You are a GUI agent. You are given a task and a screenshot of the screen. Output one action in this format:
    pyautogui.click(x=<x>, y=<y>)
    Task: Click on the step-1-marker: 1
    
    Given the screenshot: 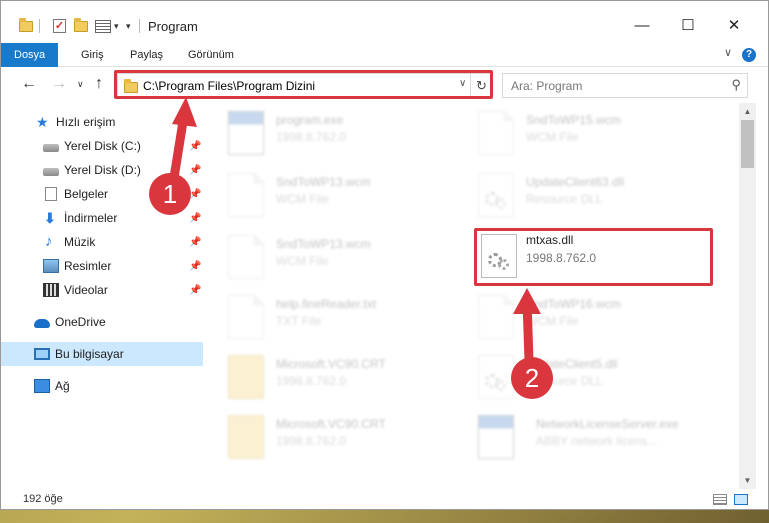 What is the action you would take?
    pyautogui.click(x=170, y=194)
    